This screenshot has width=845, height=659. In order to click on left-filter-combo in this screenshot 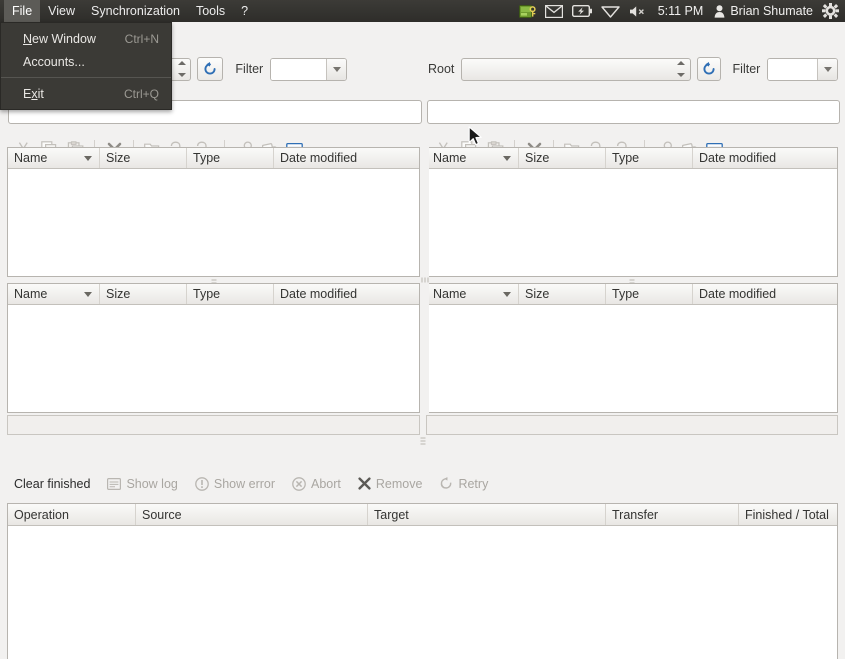, I will do `click(309, 69)`.